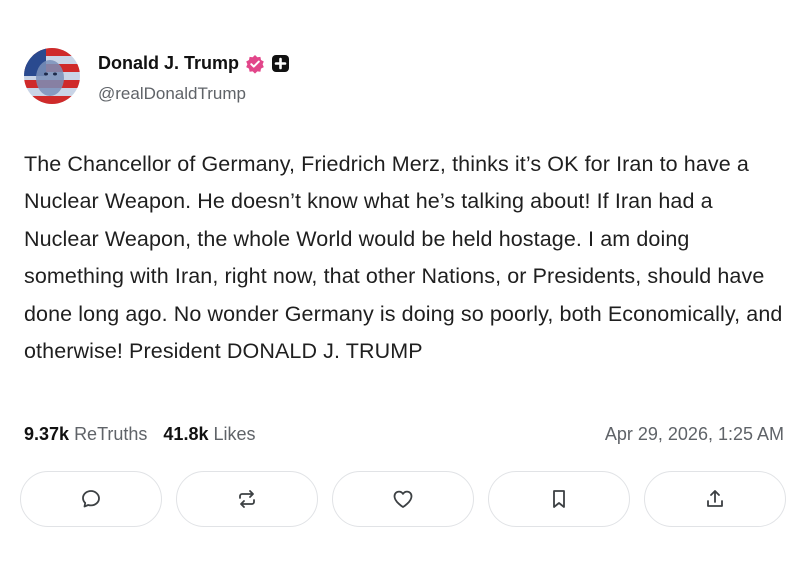 The height and width of the screenshot is (570, 800). I want to click on post-timestamp: Apr 29, 2026, 1:25 AM, so click(694, 434).